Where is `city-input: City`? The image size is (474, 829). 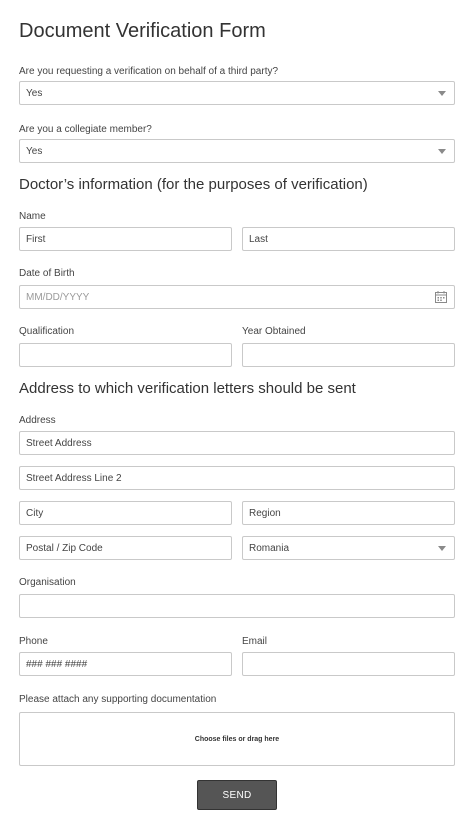
city-input: City is located at coordinates (125, 513).